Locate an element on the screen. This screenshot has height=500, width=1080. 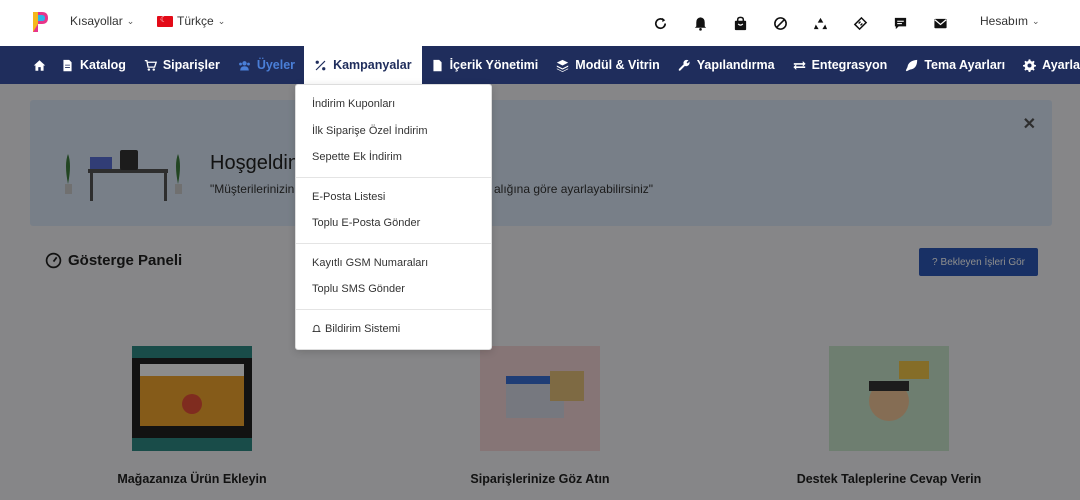
menu-item-notification-system: Bildirim Sistemi is located at coordinates (393, 329).